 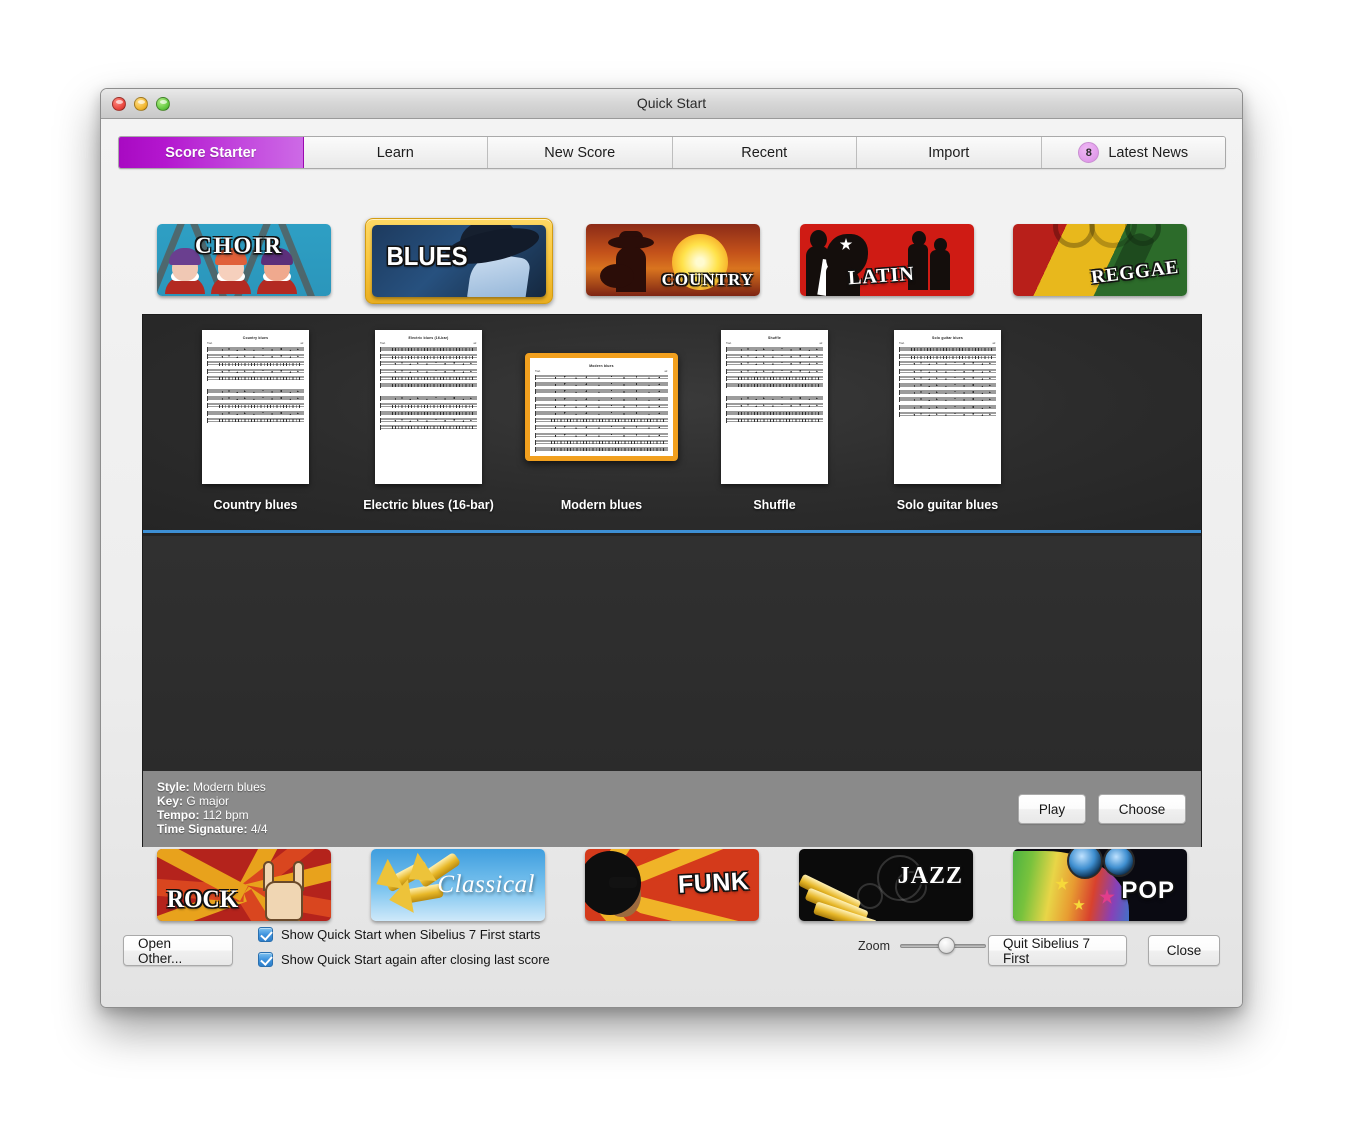 I want to click on genre-rock: ROCK, so click(x=244, y=885).